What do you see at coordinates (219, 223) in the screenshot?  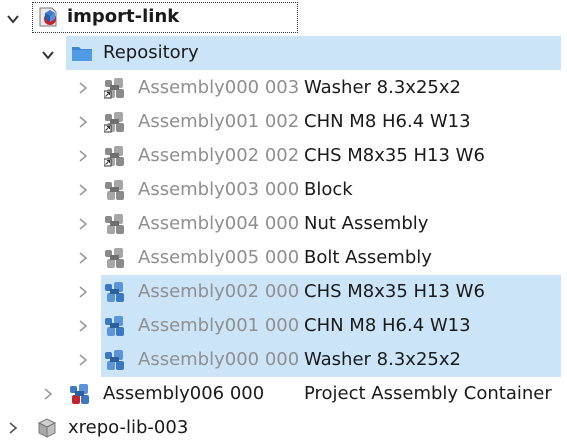 I see `assembly-id: Assembly004 000` at bounding box center [219, 223].